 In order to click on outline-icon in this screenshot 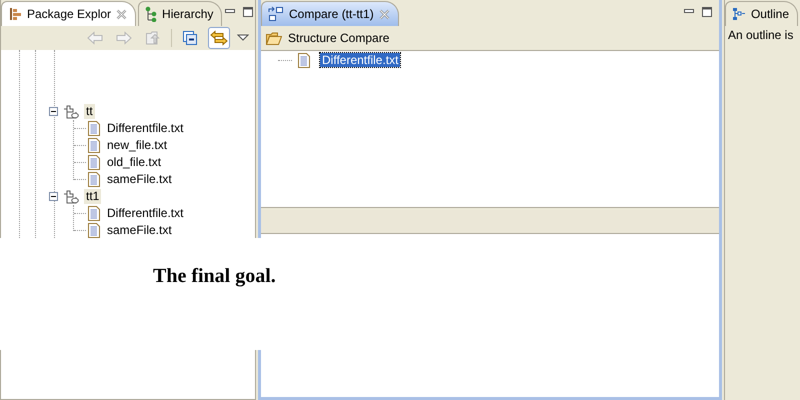, I will do `click(739, 14)`.